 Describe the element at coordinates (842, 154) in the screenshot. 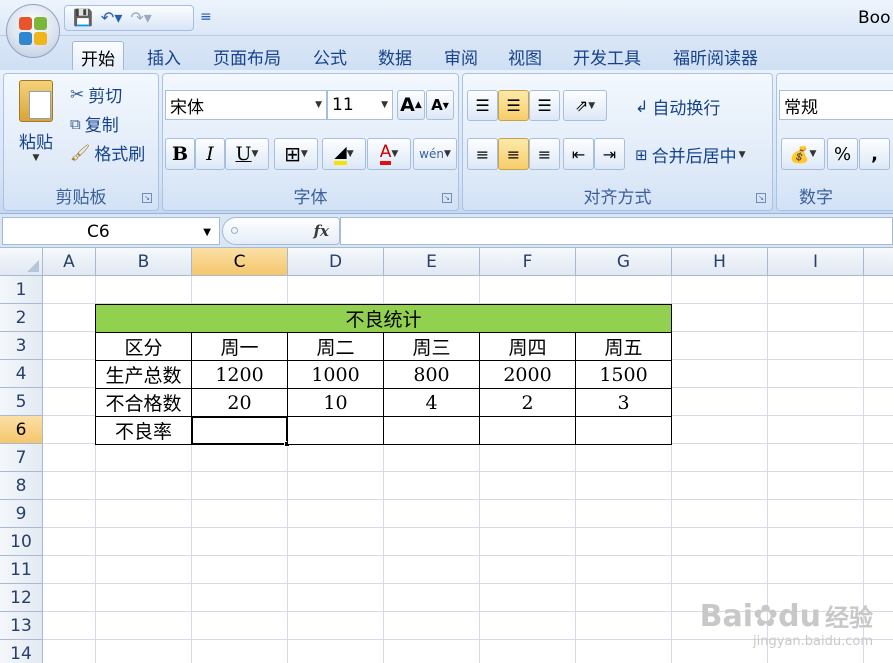

I see `percent-button: %` at that location.